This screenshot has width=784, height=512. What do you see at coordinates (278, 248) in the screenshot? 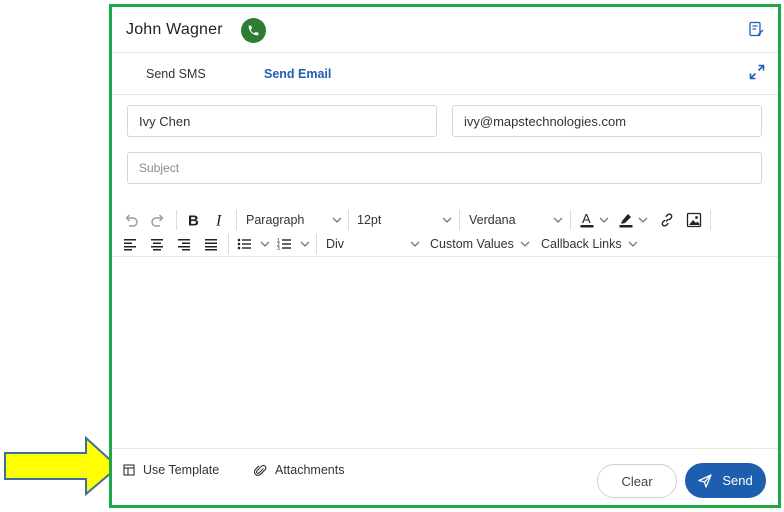
I see `svg-text: 3` at bounding box center [278, 248].